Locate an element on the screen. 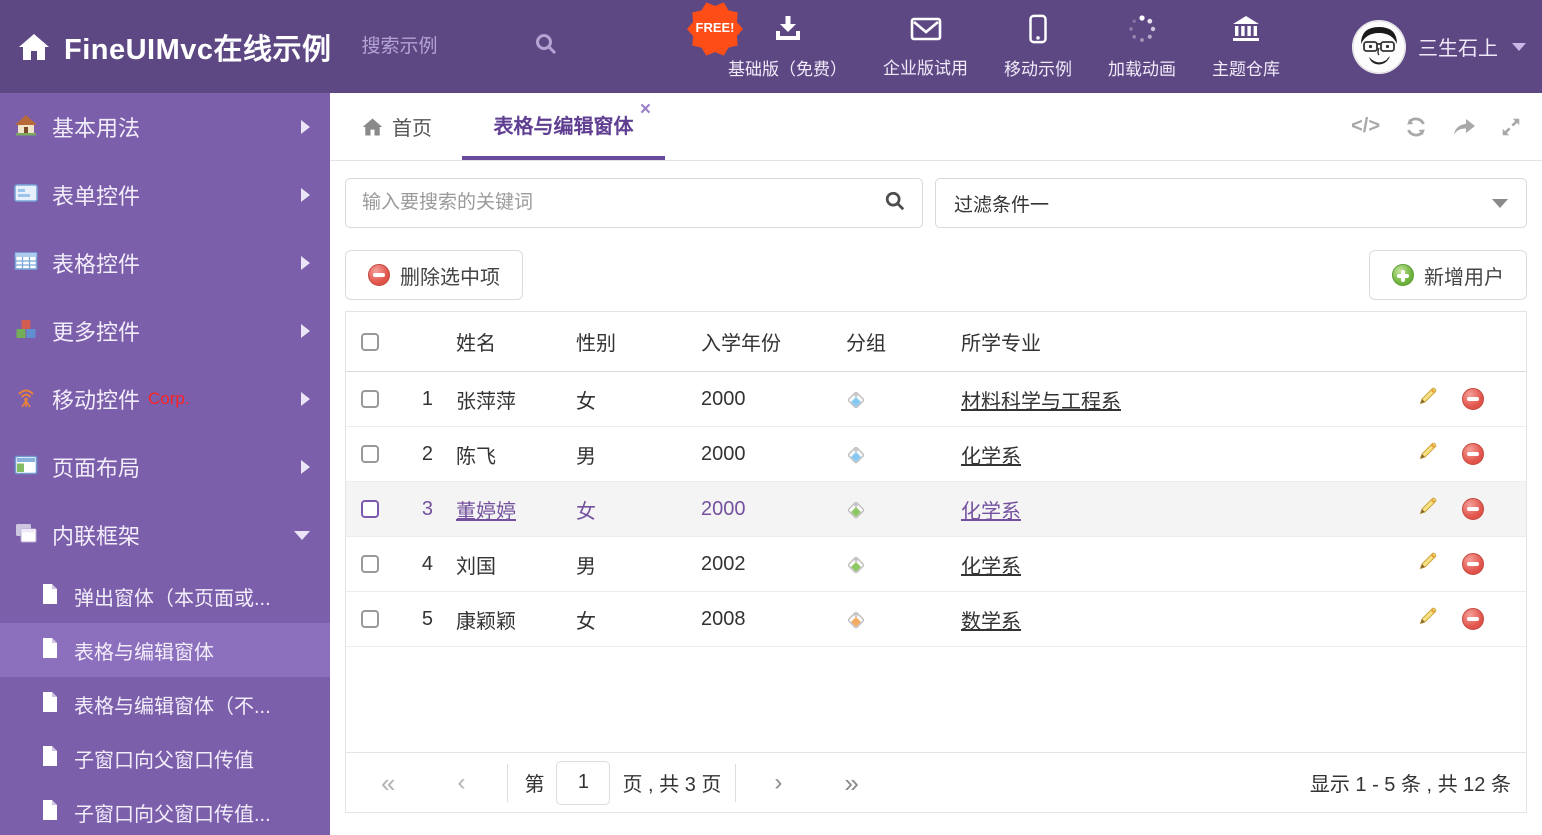 The height and width of the screenshot is (835, 1542). user-menu: 三生石上 is located at coordinates (1439, 46).